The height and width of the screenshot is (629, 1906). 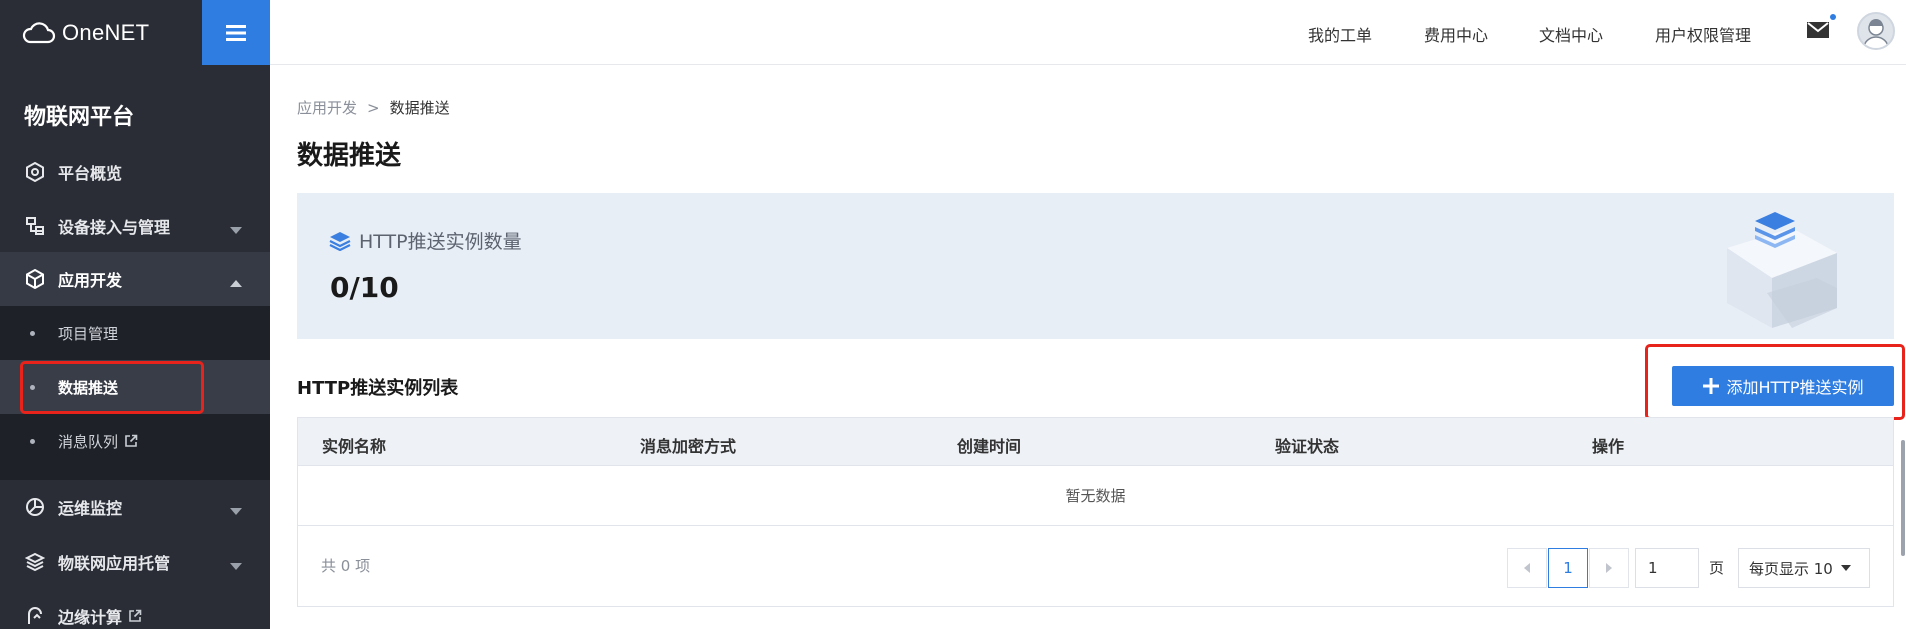 I want to click on page-jump-input, so click(x=1667, y=568).